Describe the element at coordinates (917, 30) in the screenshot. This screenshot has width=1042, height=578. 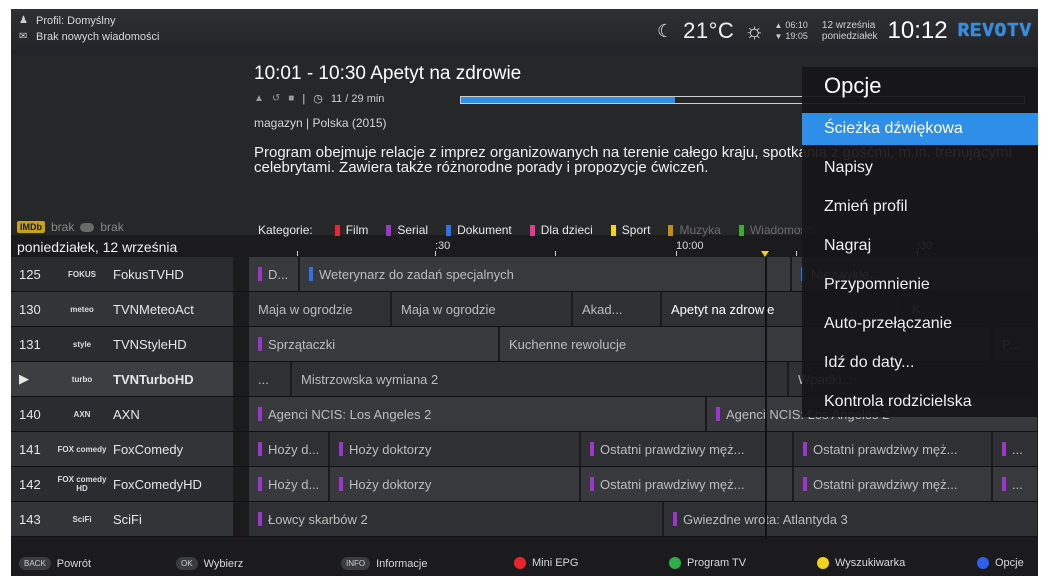
I see `clock: 10:12` at that location.